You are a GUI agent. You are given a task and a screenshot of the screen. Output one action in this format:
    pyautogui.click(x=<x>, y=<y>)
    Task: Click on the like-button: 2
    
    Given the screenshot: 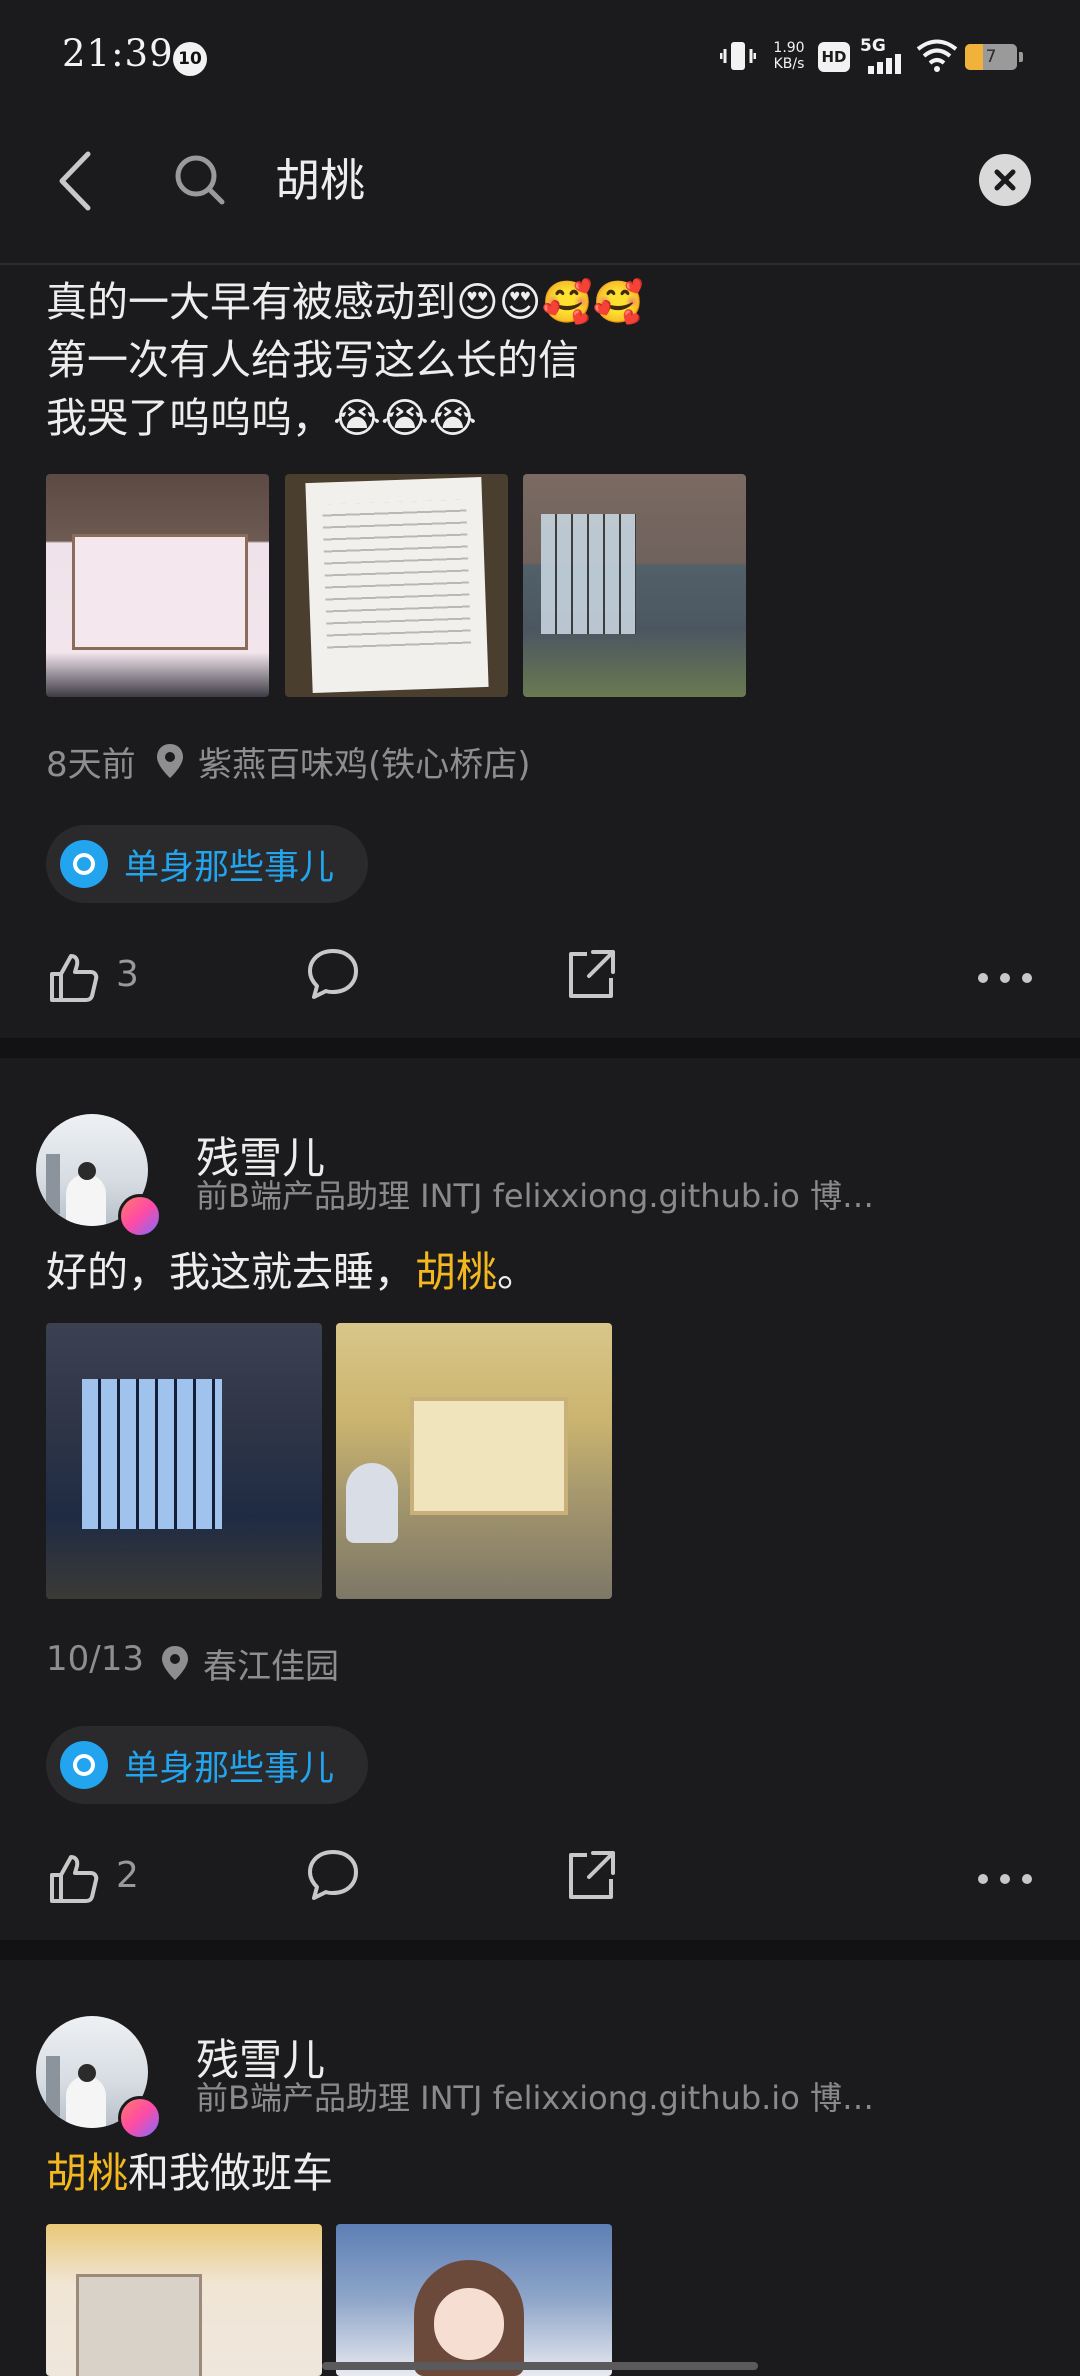 What is the action you would take?
    pyautogui.click(x=101, y=1878)
    